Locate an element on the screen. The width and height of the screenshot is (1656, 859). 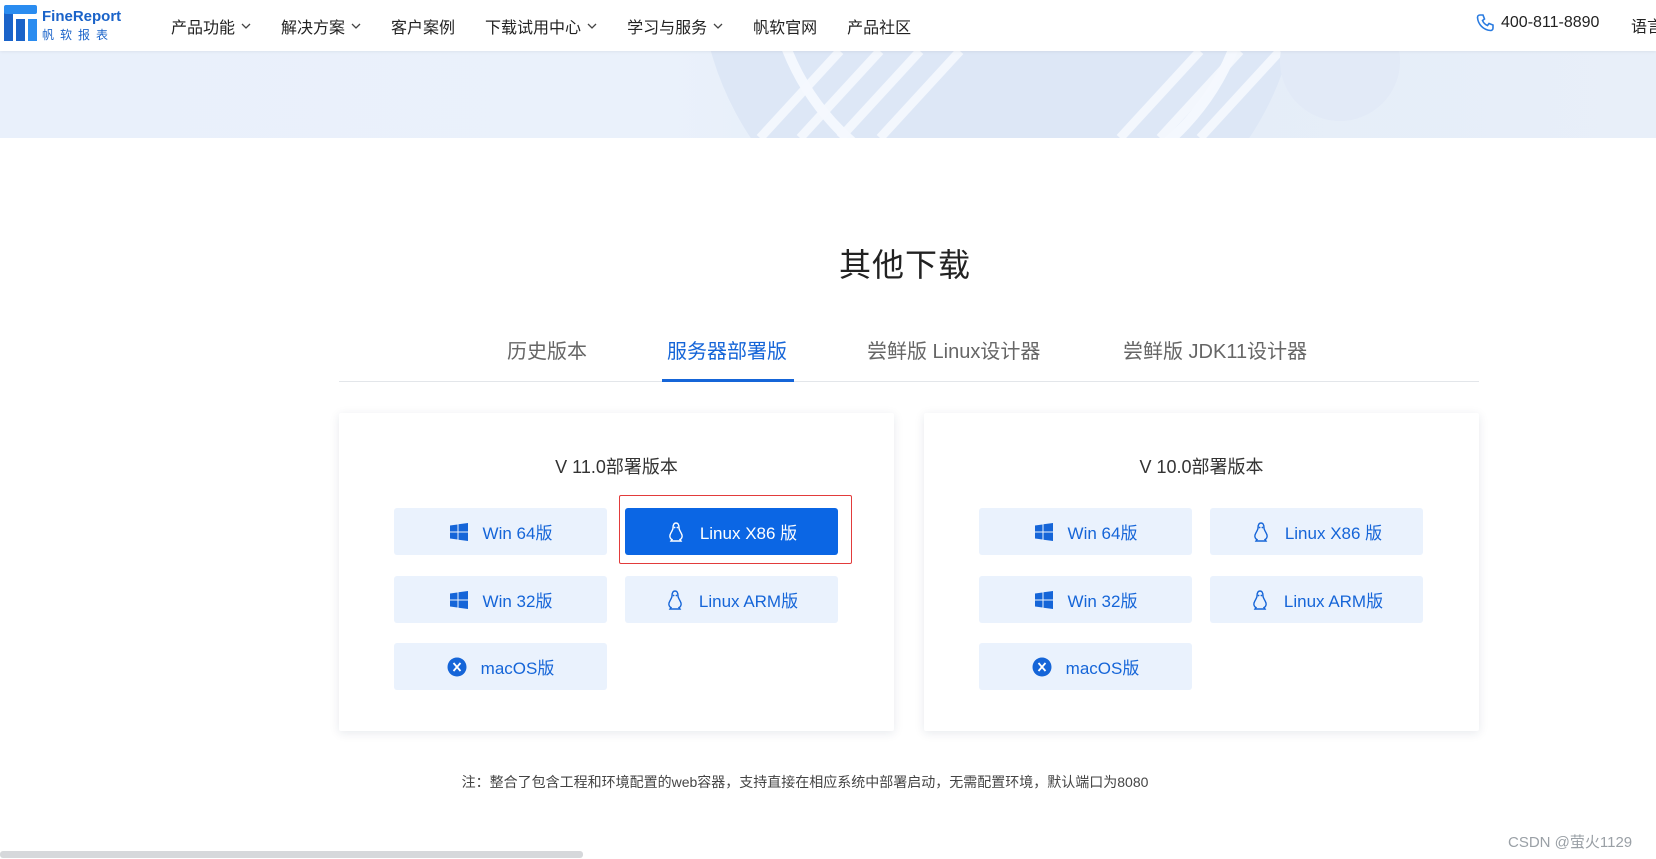
nav-download-center: 下载试用中心 is located at coordinates (541, 26).